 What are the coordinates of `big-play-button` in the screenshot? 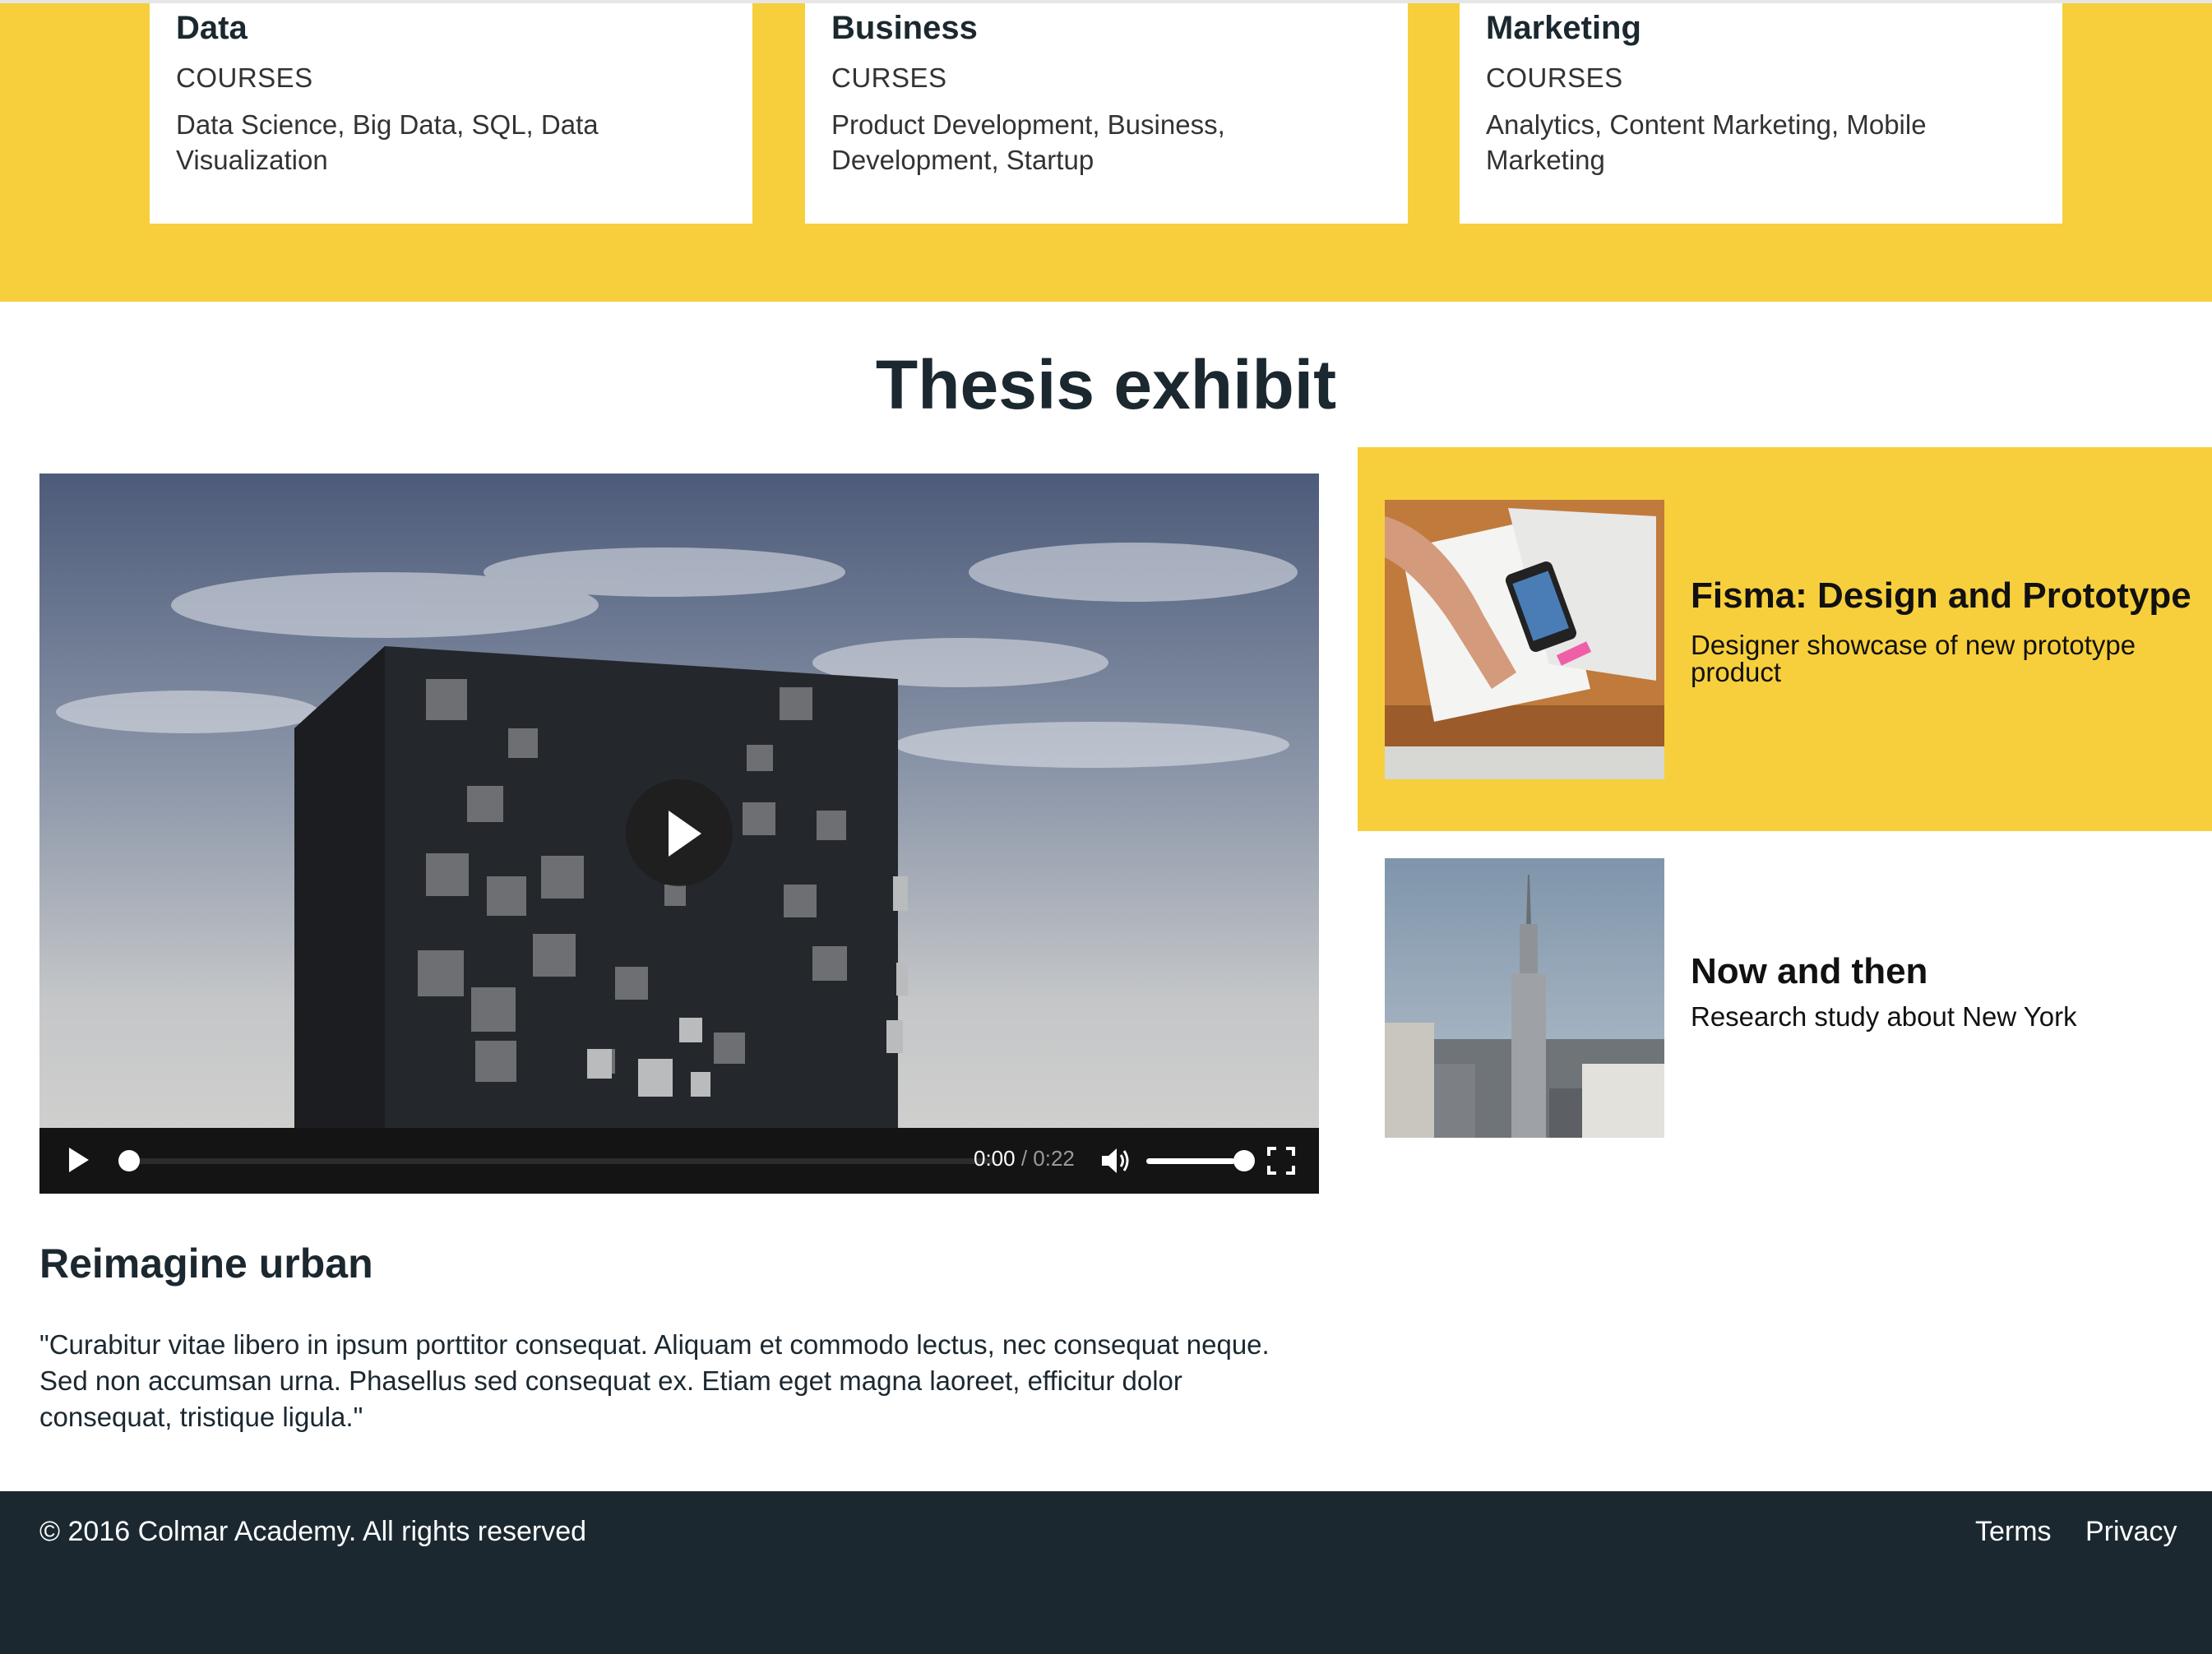 It's located at (679, 832).